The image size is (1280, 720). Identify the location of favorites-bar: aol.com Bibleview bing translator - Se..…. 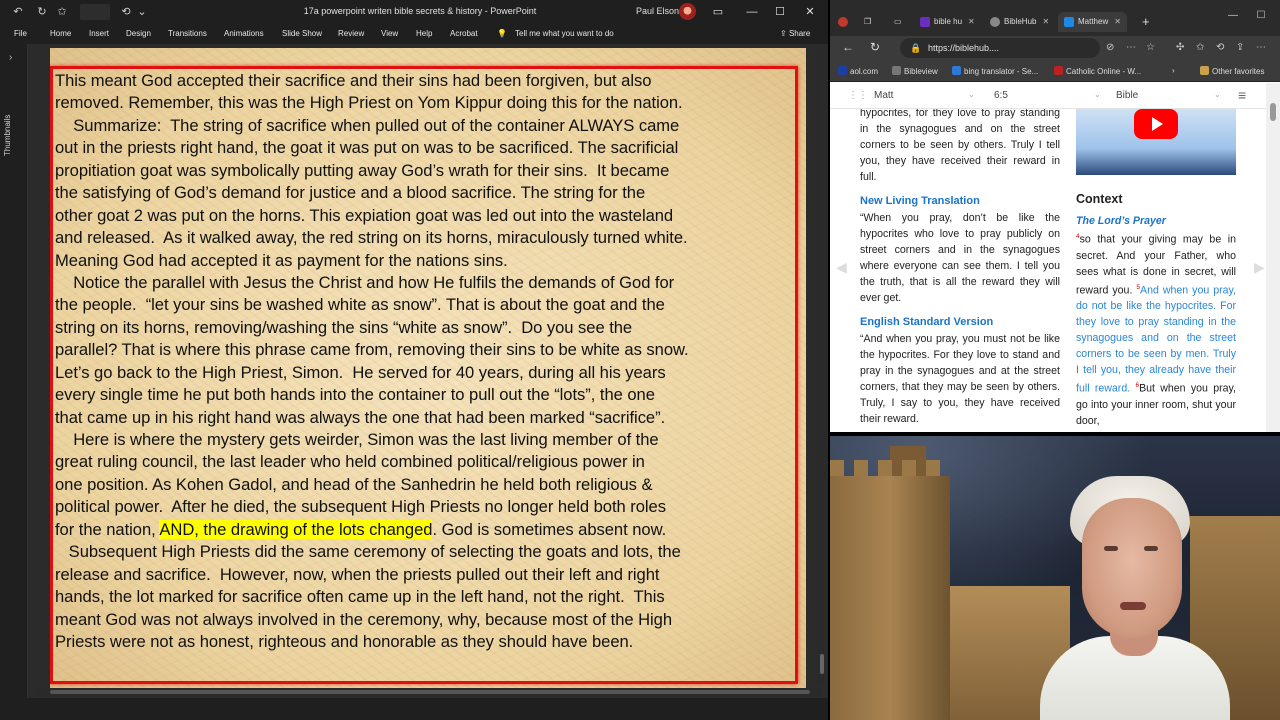
(1055, 71).